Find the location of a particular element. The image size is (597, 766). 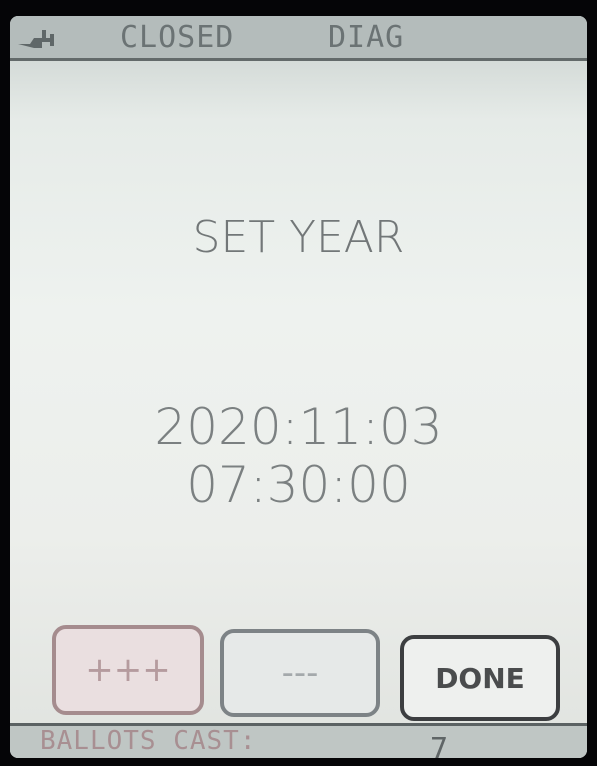

ballots-cast-count: 7 is located at coordinates (439, 745).